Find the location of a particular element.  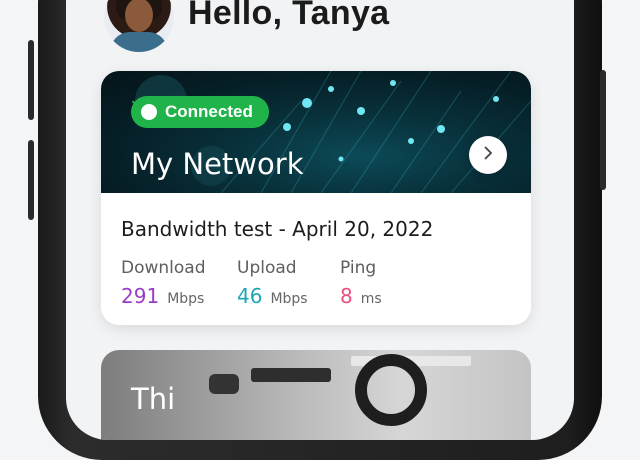

greeting-title: Hello, Tanya is located at coordinates (289, 16).